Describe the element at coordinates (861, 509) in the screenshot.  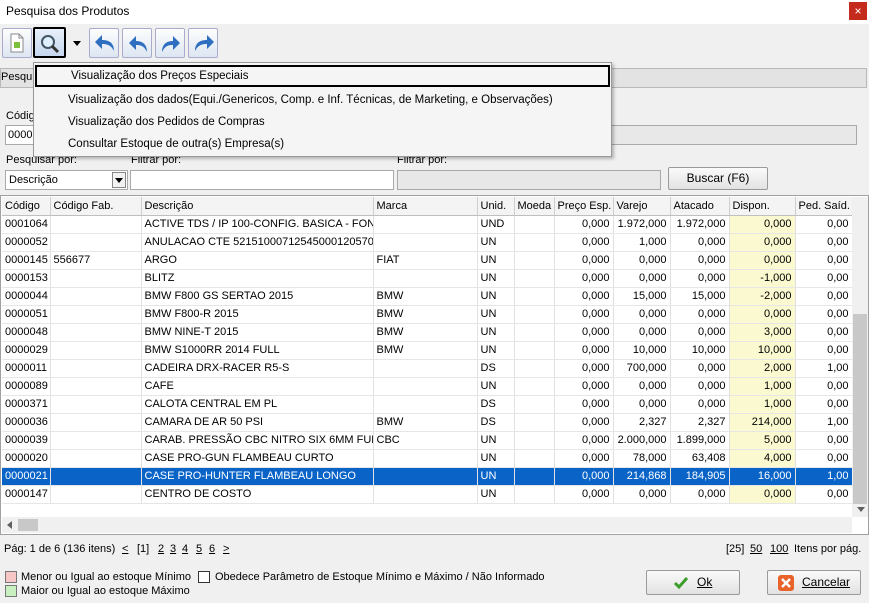
I see `scroll-down-icon` at that location.